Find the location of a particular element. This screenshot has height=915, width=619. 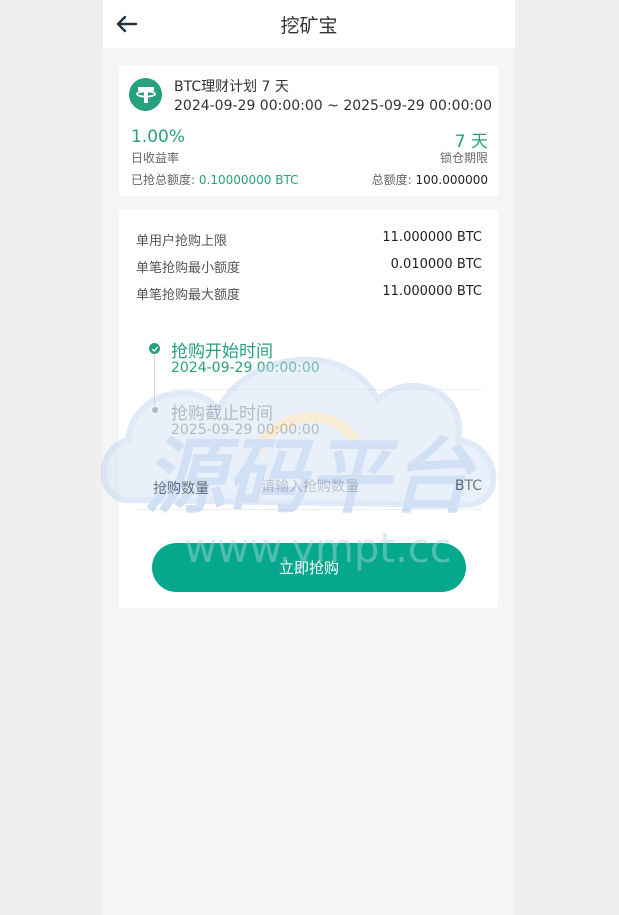

page-title: 挖矿宝 is located at coordinates (309, 26).